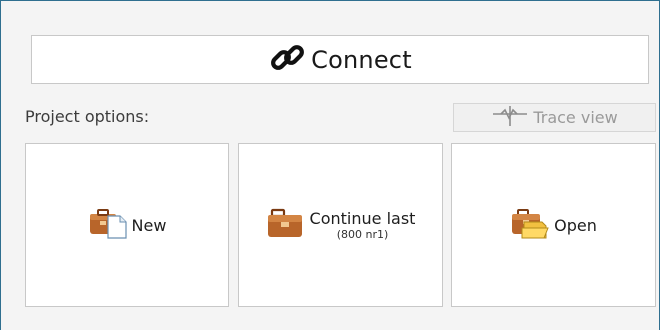  What do you see at coordinates (362, 234) in the screenshot?
I see `continue-last-sublabel: (800 nr1)` at bounding box center [362, 234].